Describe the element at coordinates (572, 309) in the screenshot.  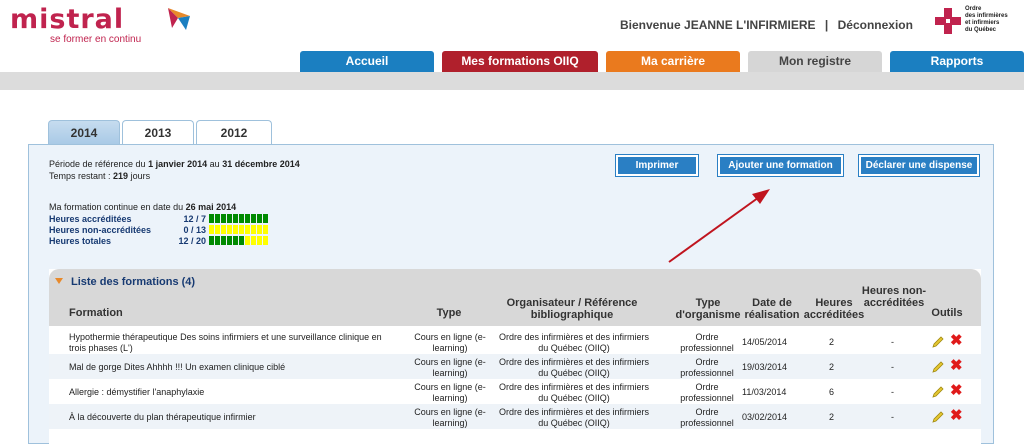
I see `col-organisateur: Organisateur / Référence bibliographique` at that location.